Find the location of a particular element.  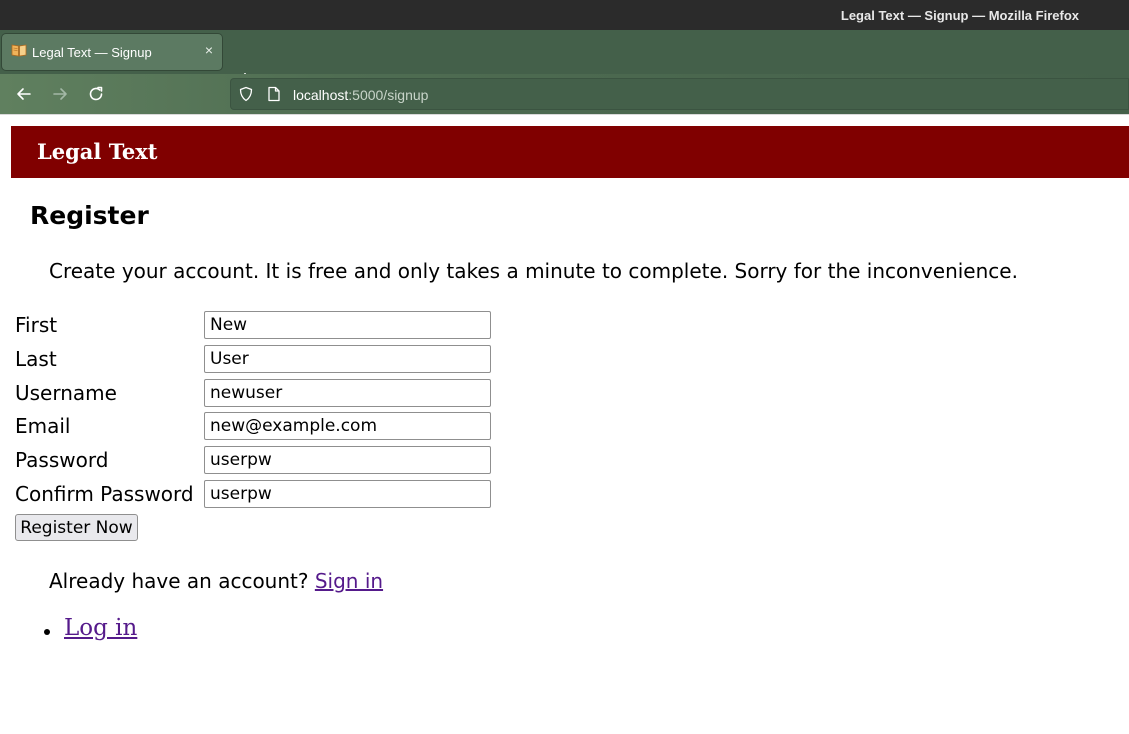

last-name-input is located at coordinates (347, 359).